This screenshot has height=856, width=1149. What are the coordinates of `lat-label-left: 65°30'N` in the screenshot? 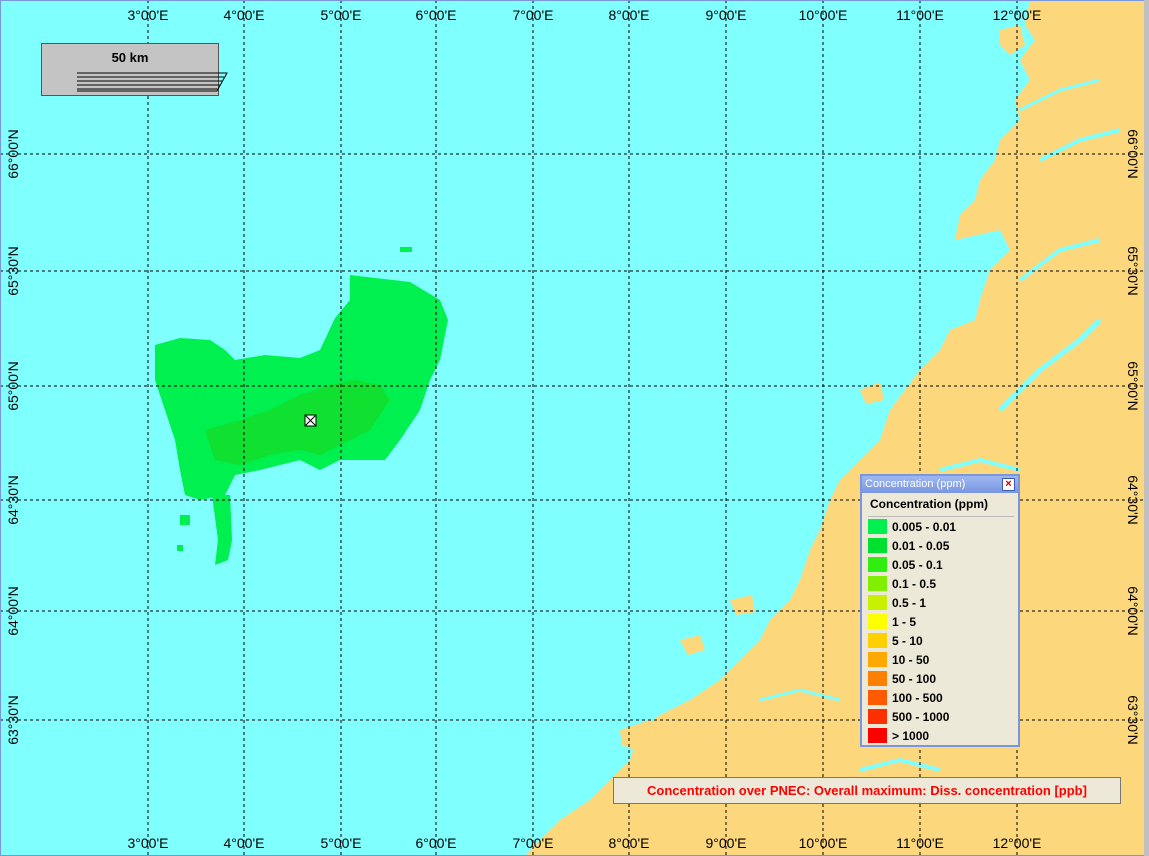 It's located at (13, 271).